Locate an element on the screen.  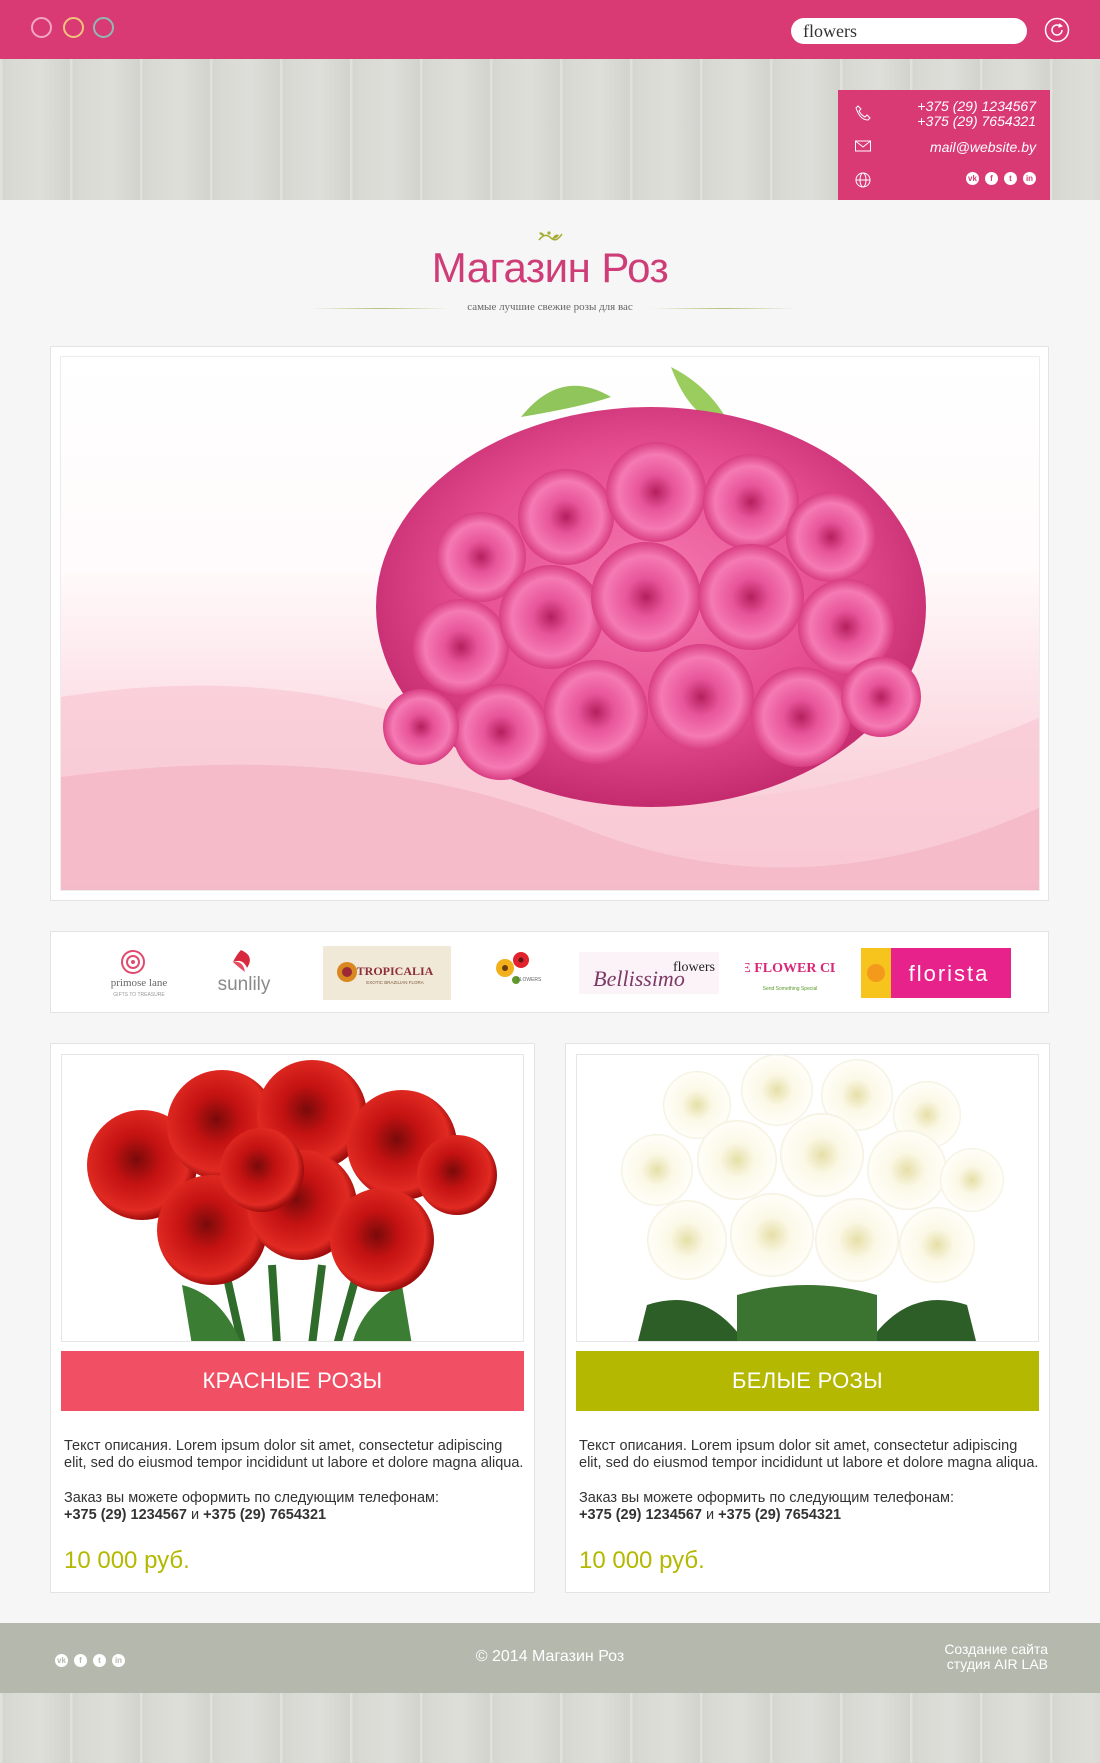
brand-name: sunlily is located at coordinates (244, 984).